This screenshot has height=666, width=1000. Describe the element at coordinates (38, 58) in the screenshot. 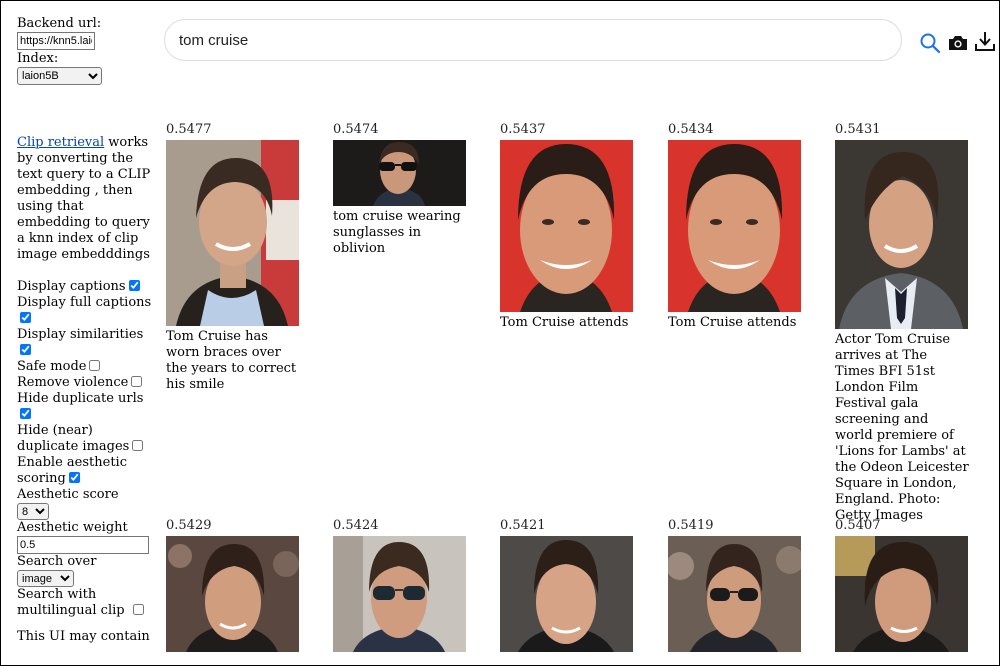

I see `index-label: Index:` at that location.